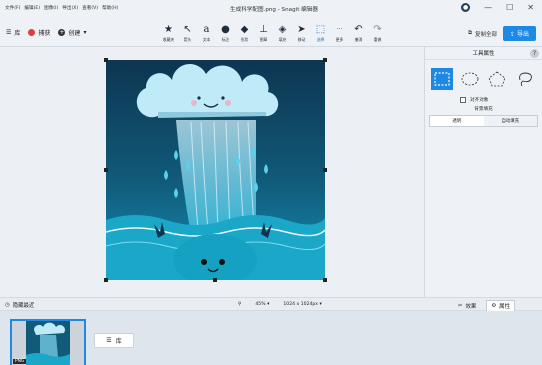 This screenshot has width=542, height=365. Describe the element at coordinates (483, 172) in the screenshot. I see `tool-properties-panel: 工具属性 ? 对齐对象 背景填充 透明 自动填充` at that location.